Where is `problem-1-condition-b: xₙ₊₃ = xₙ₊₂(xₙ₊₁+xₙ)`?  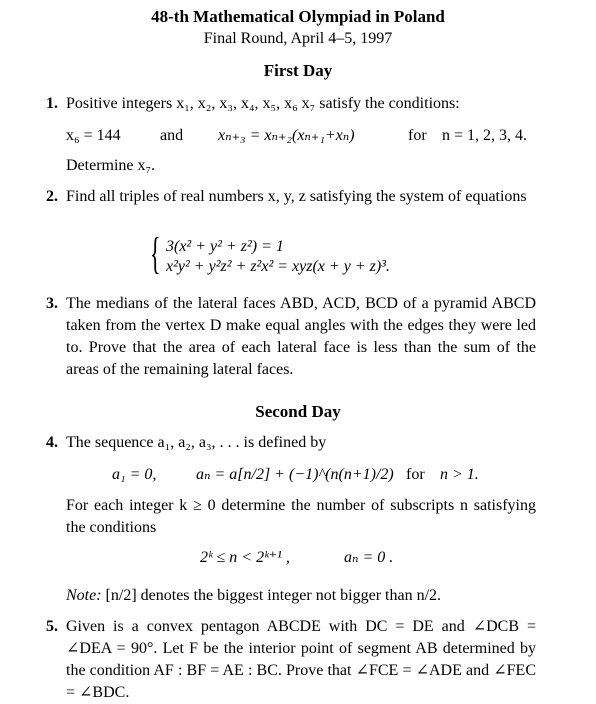
problem-1-condition-b: xₙ₊₃ = xₙ₊₂(xₙ₊₁+xₙ) is located at coordinates (286, 135).